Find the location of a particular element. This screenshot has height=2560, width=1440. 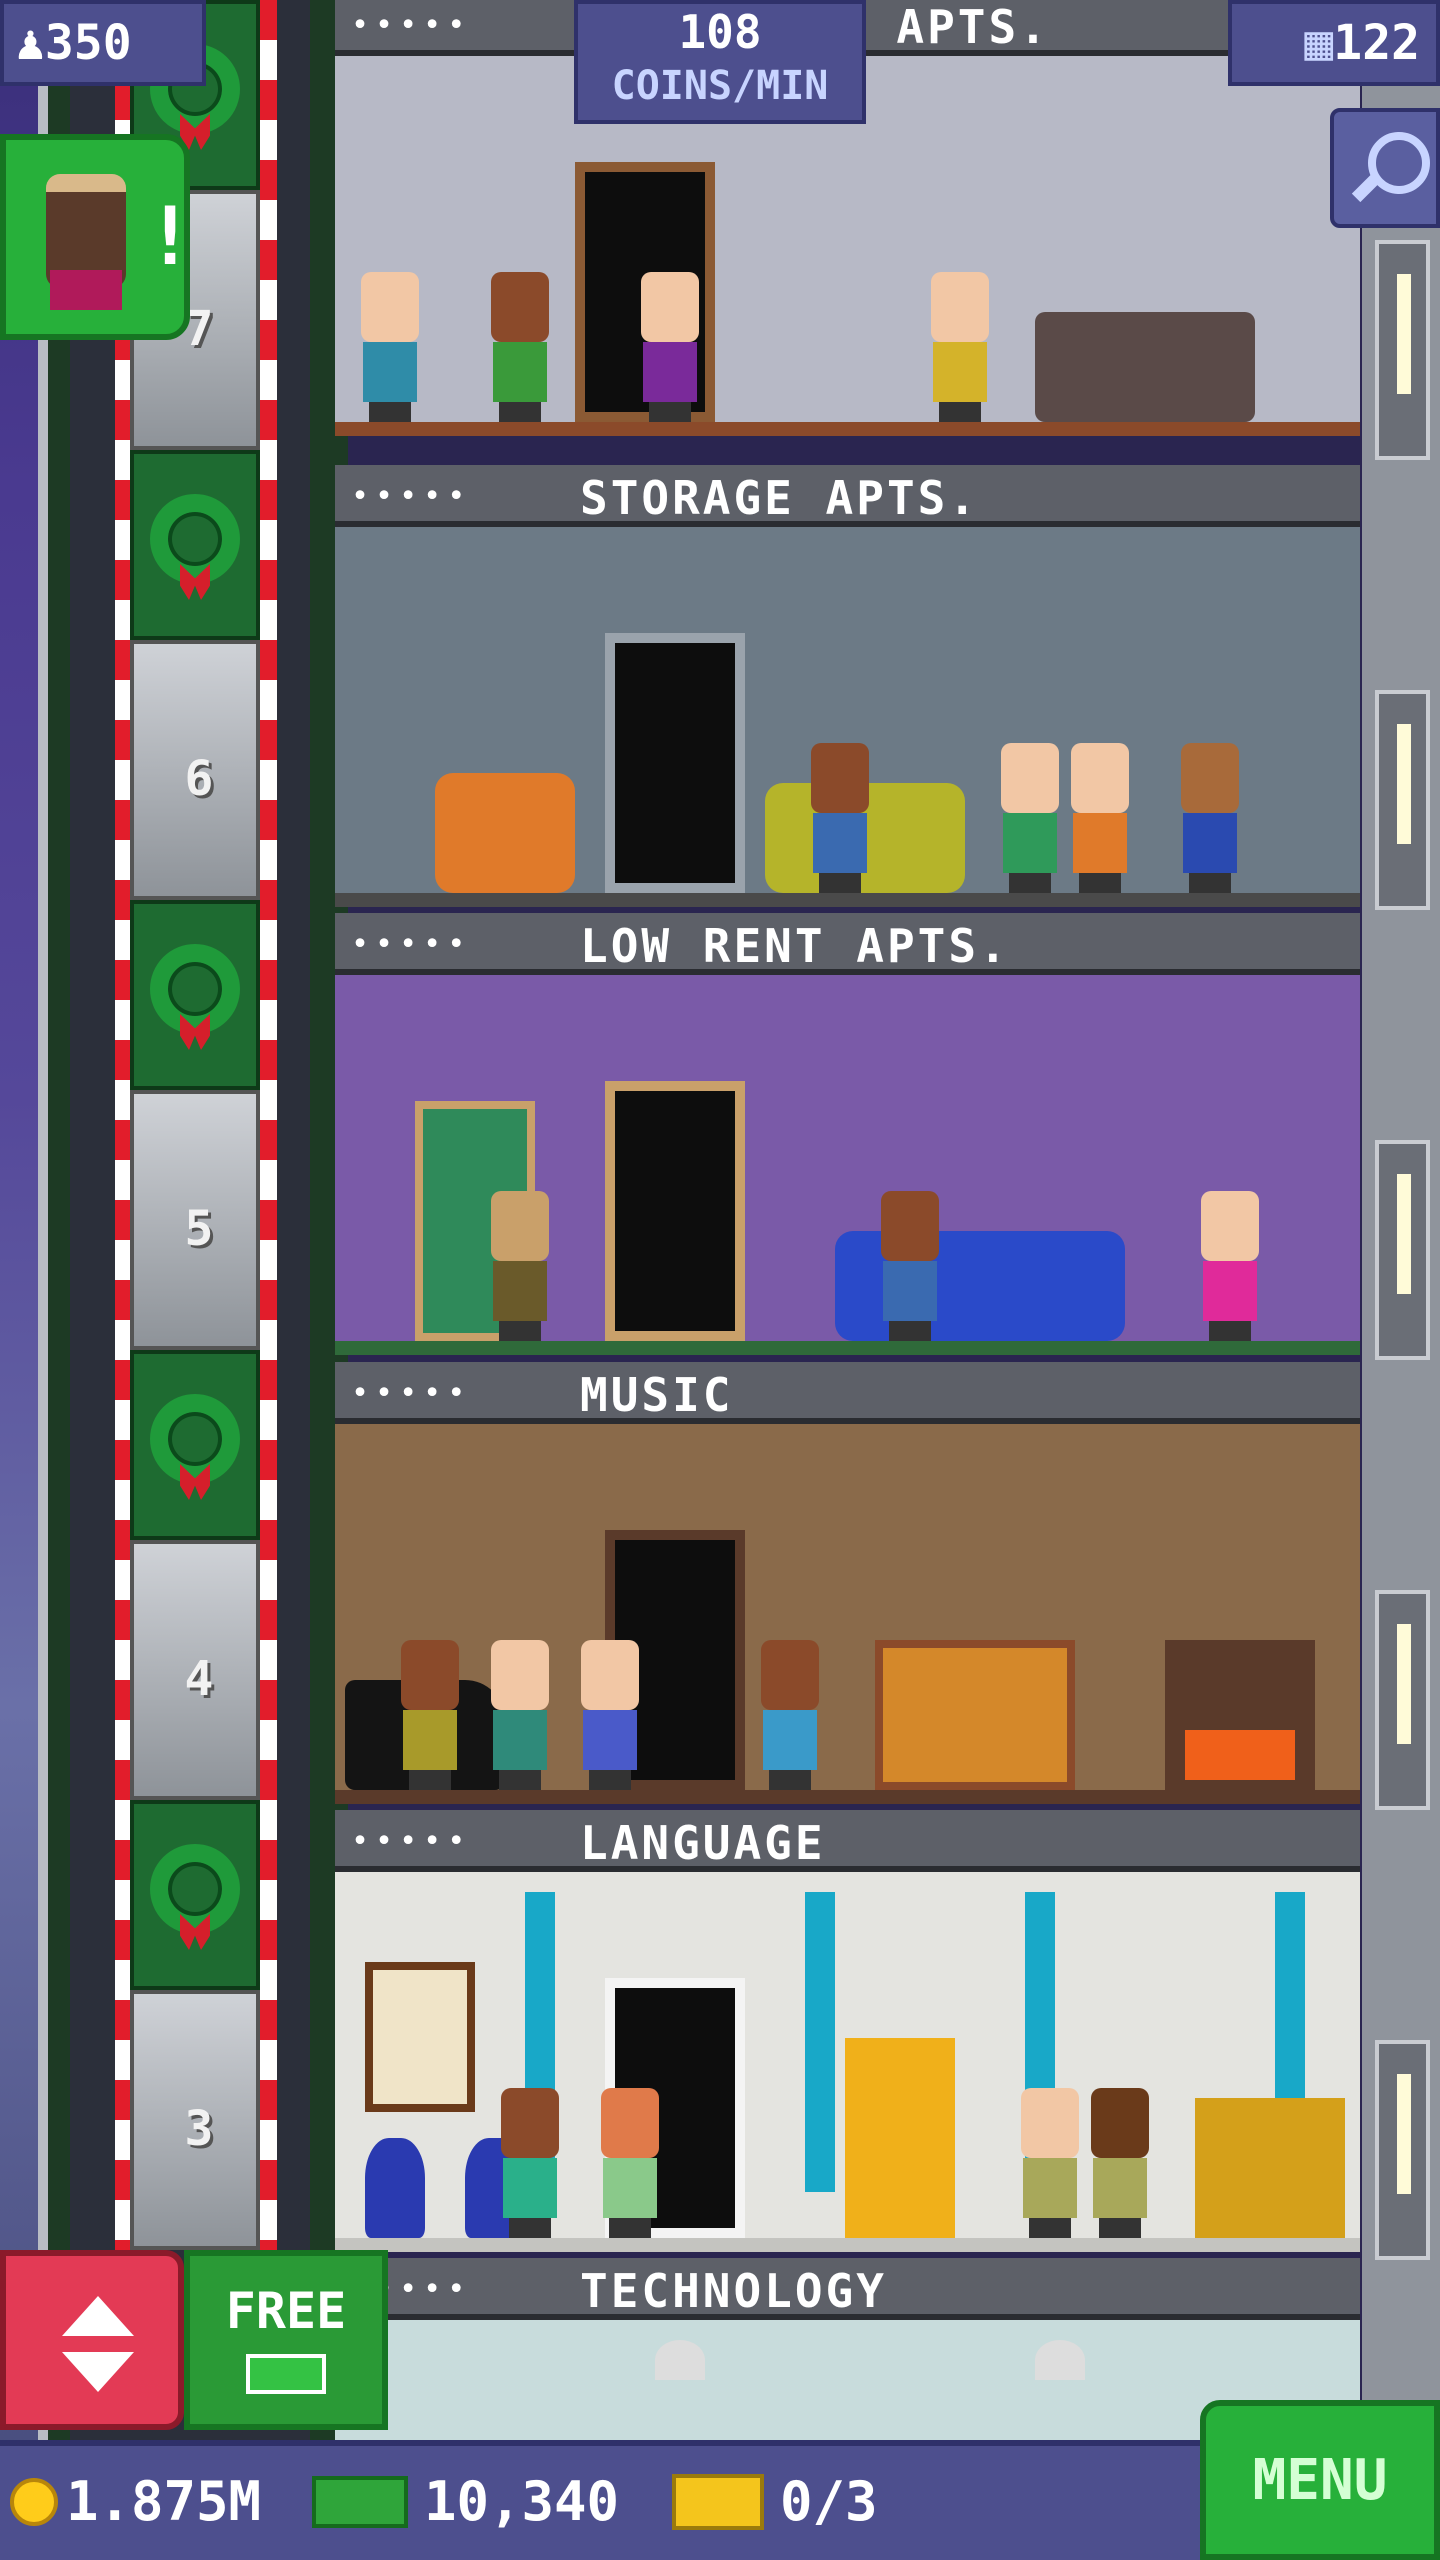

bux-value: 10,340 is located at coordinates (522, 2501).